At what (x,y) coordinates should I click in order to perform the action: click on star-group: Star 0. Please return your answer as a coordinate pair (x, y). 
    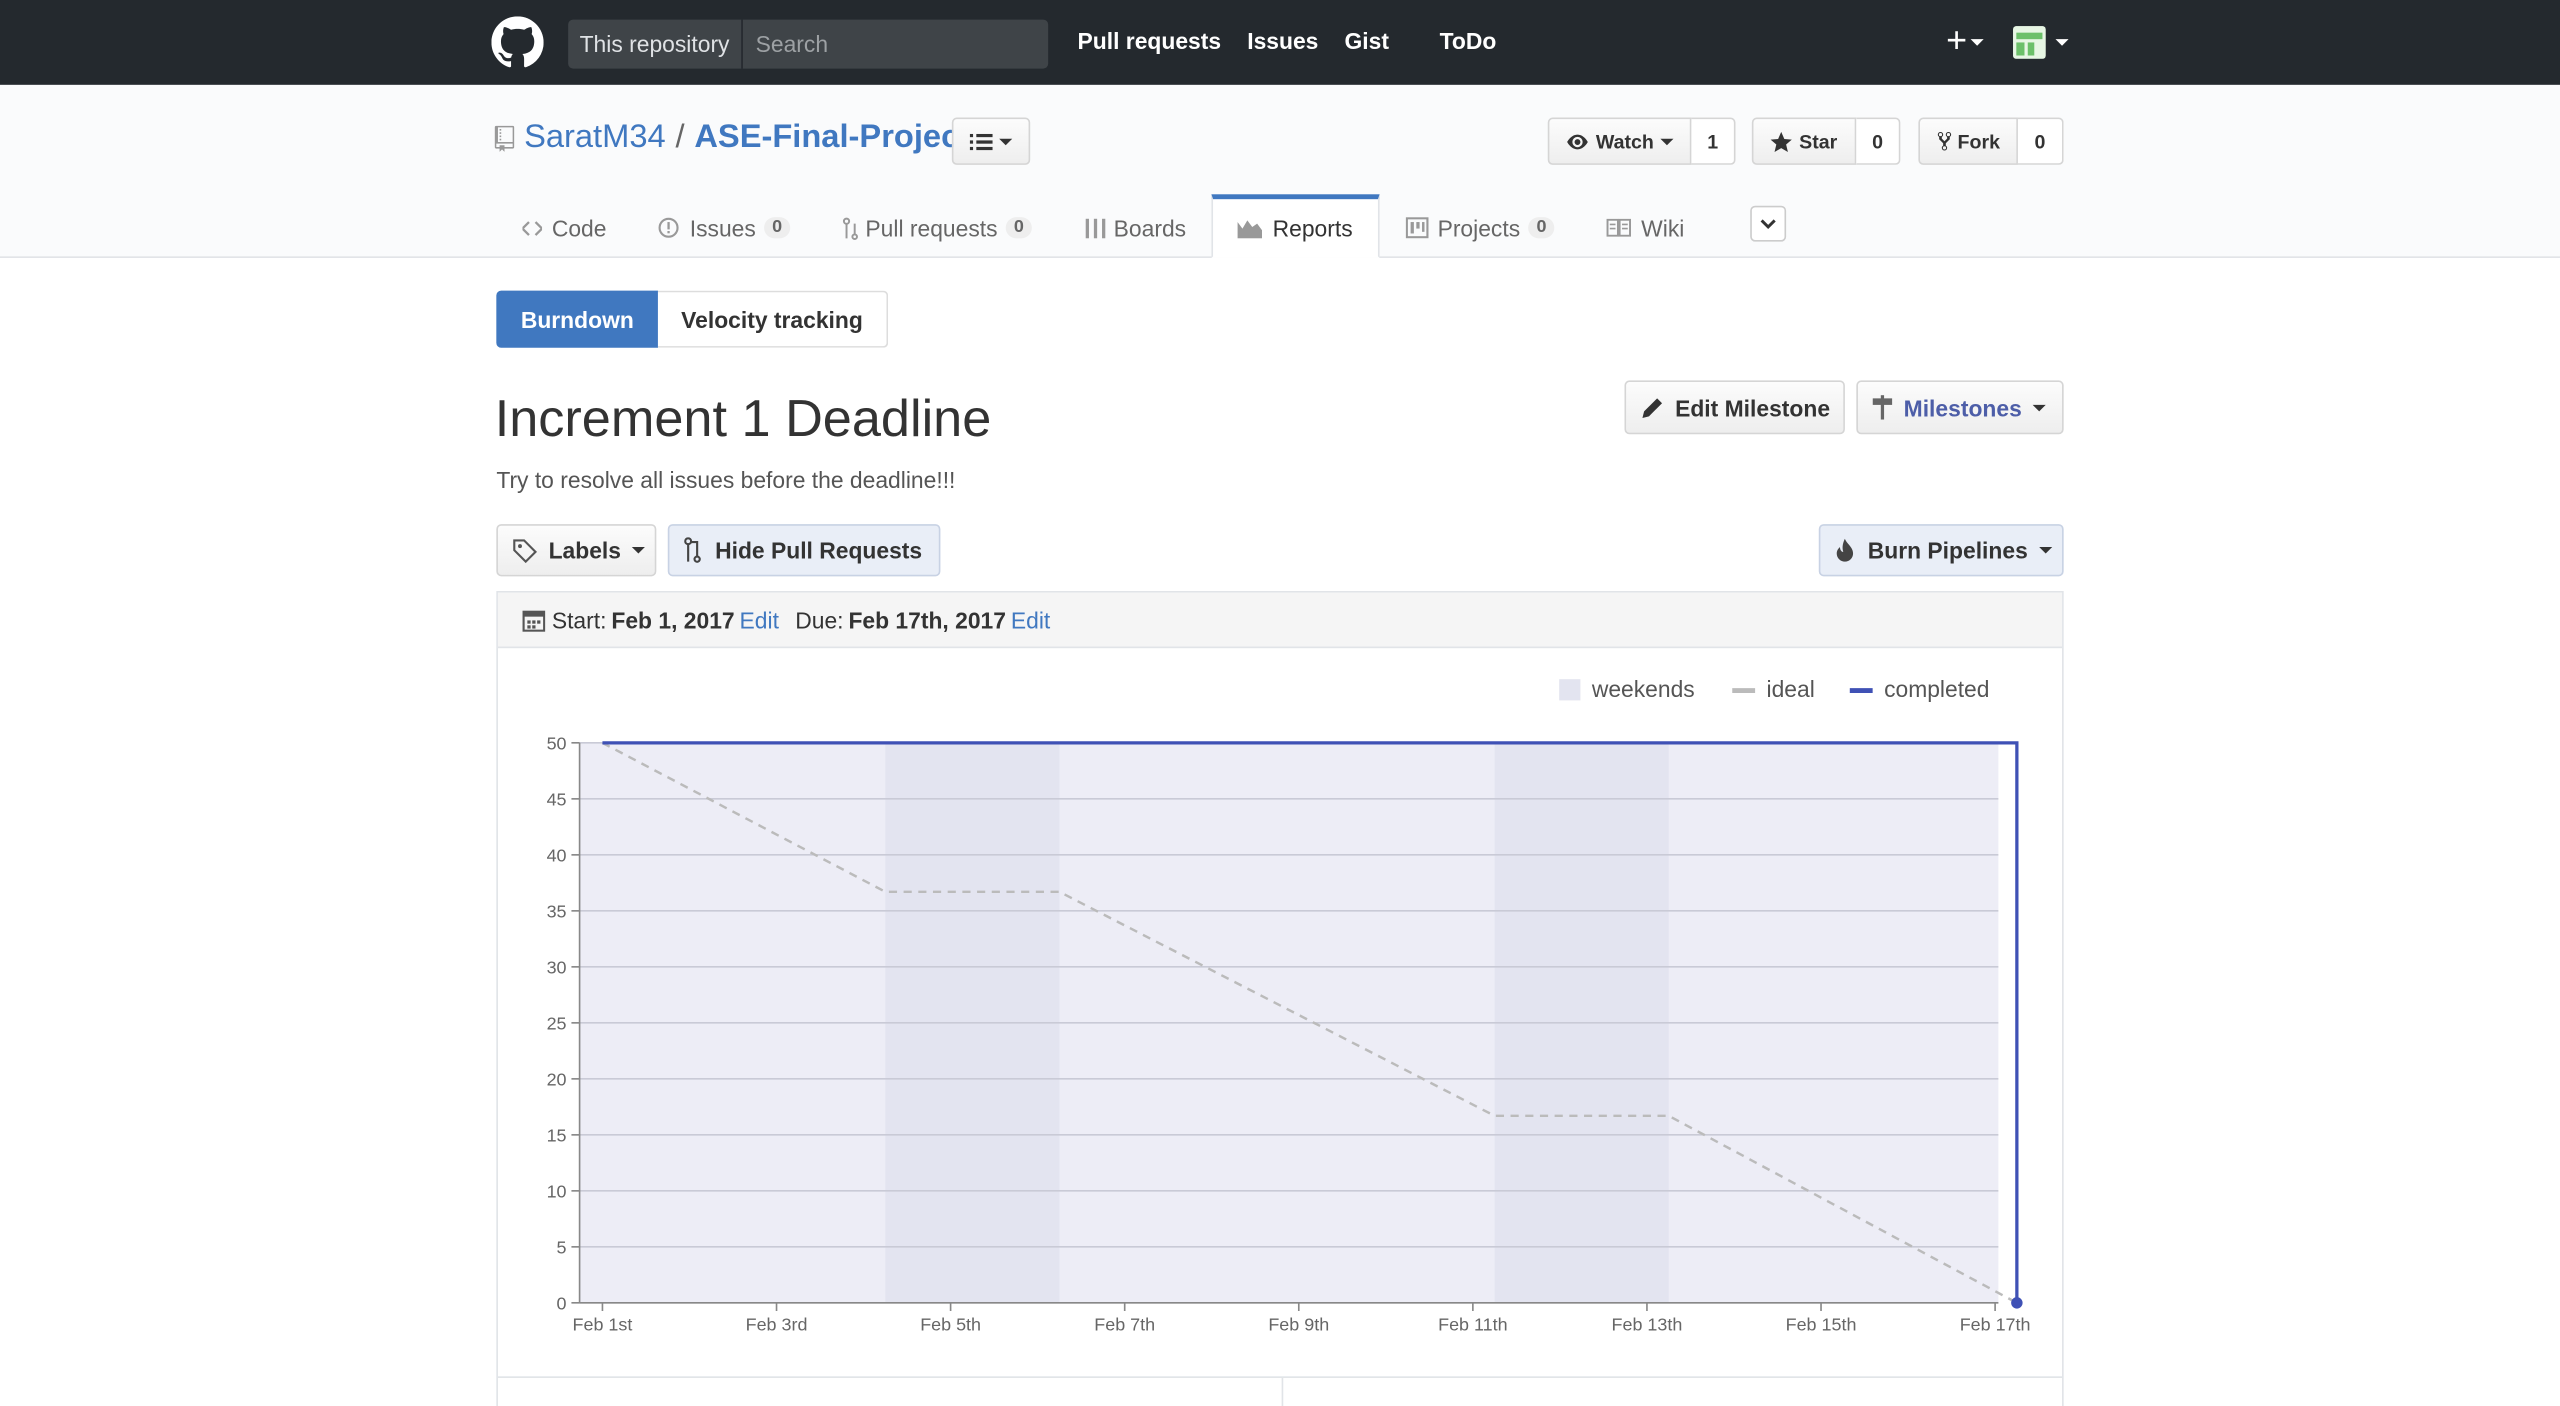
    Looking at the image, I should click on (1826, 141).